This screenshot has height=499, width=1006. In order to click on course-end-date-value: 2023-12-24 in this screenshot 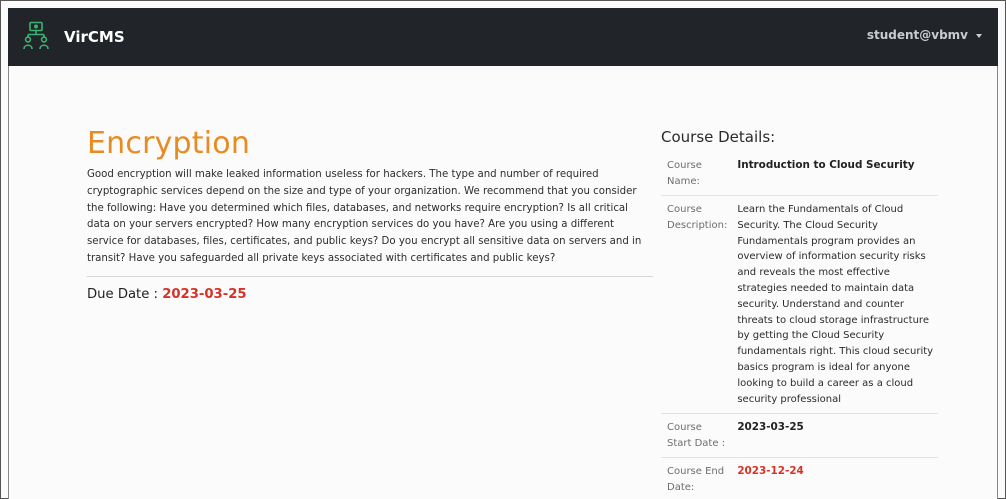, I will do `click(770, 471)`.